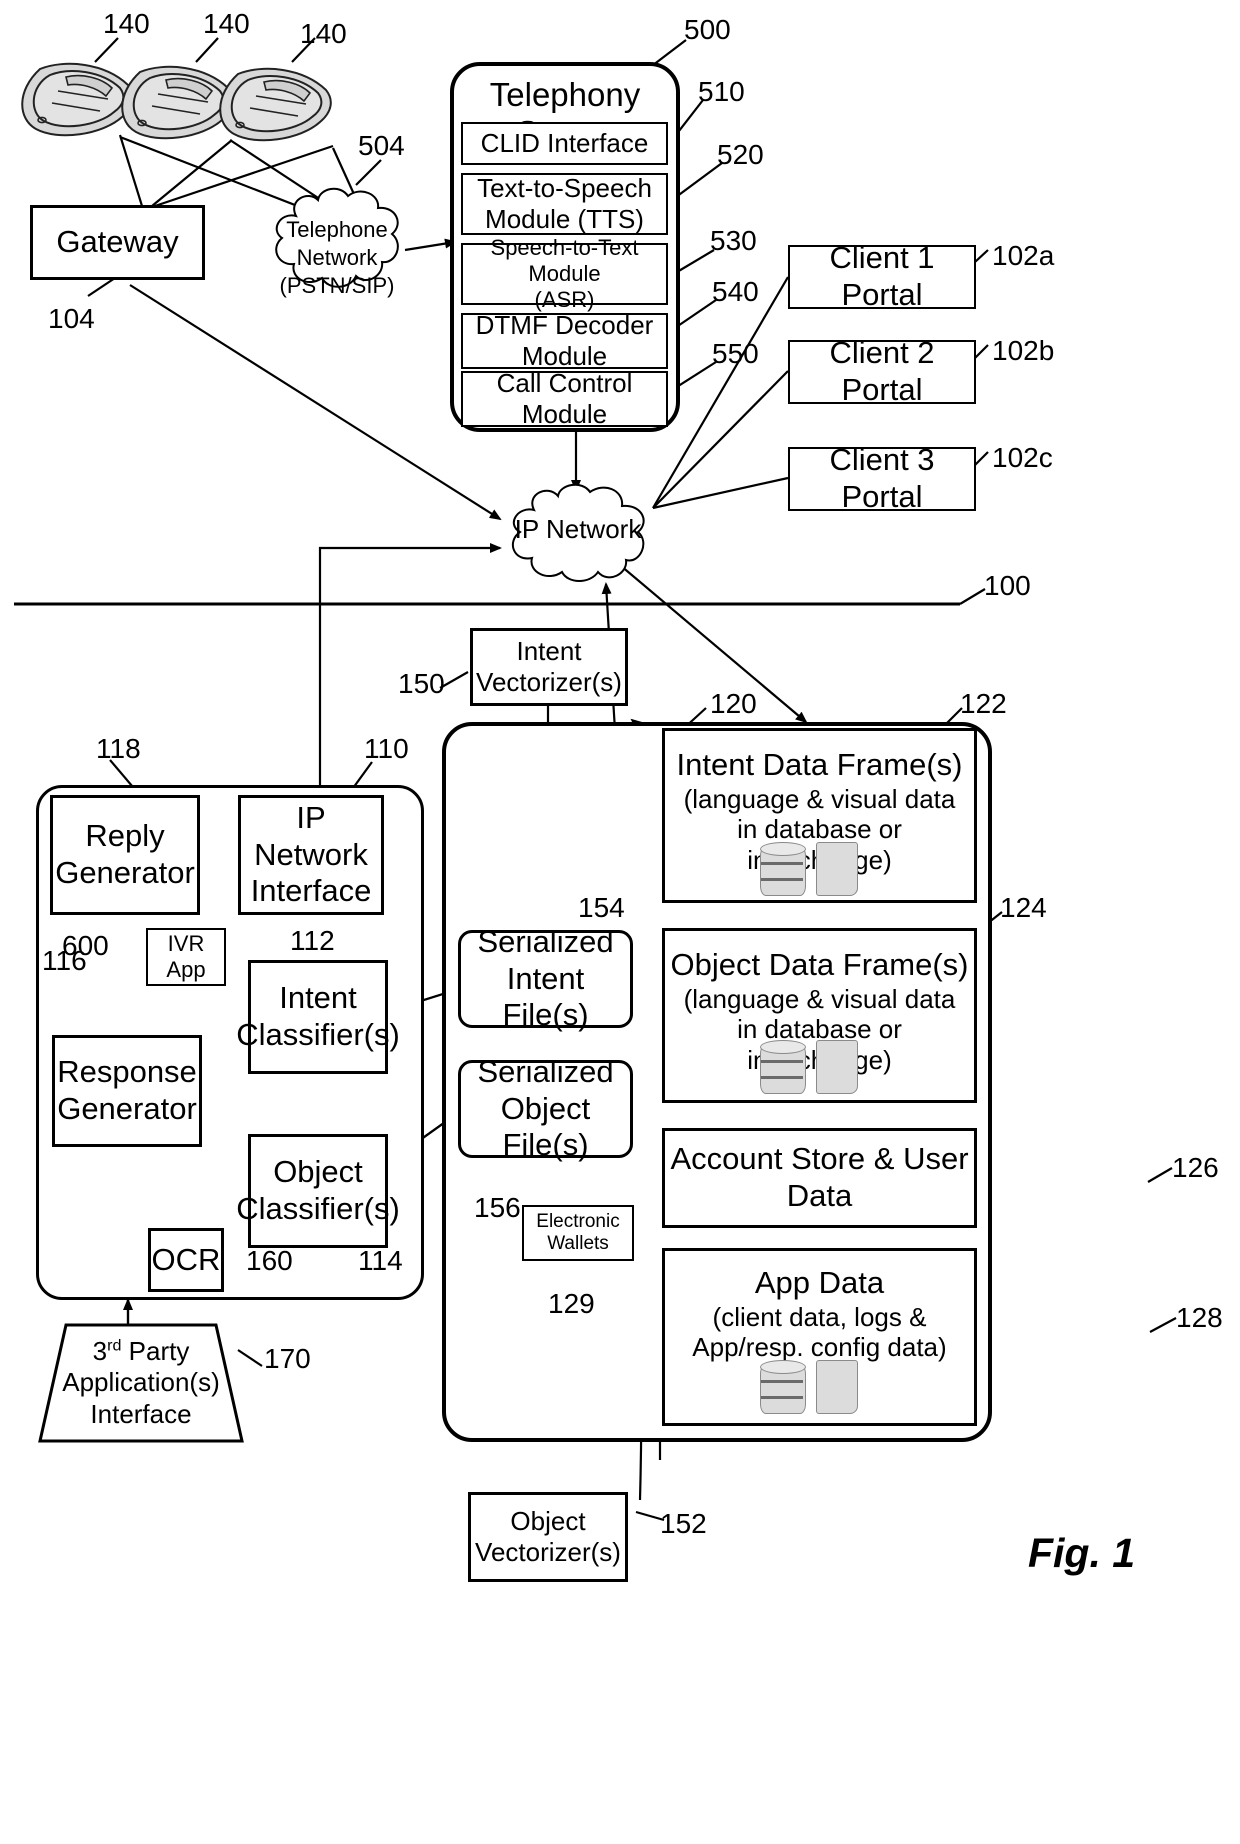 The image size is (1240, 1844). I want to click on ivr-app-box: IVR App, so click(186, 957).